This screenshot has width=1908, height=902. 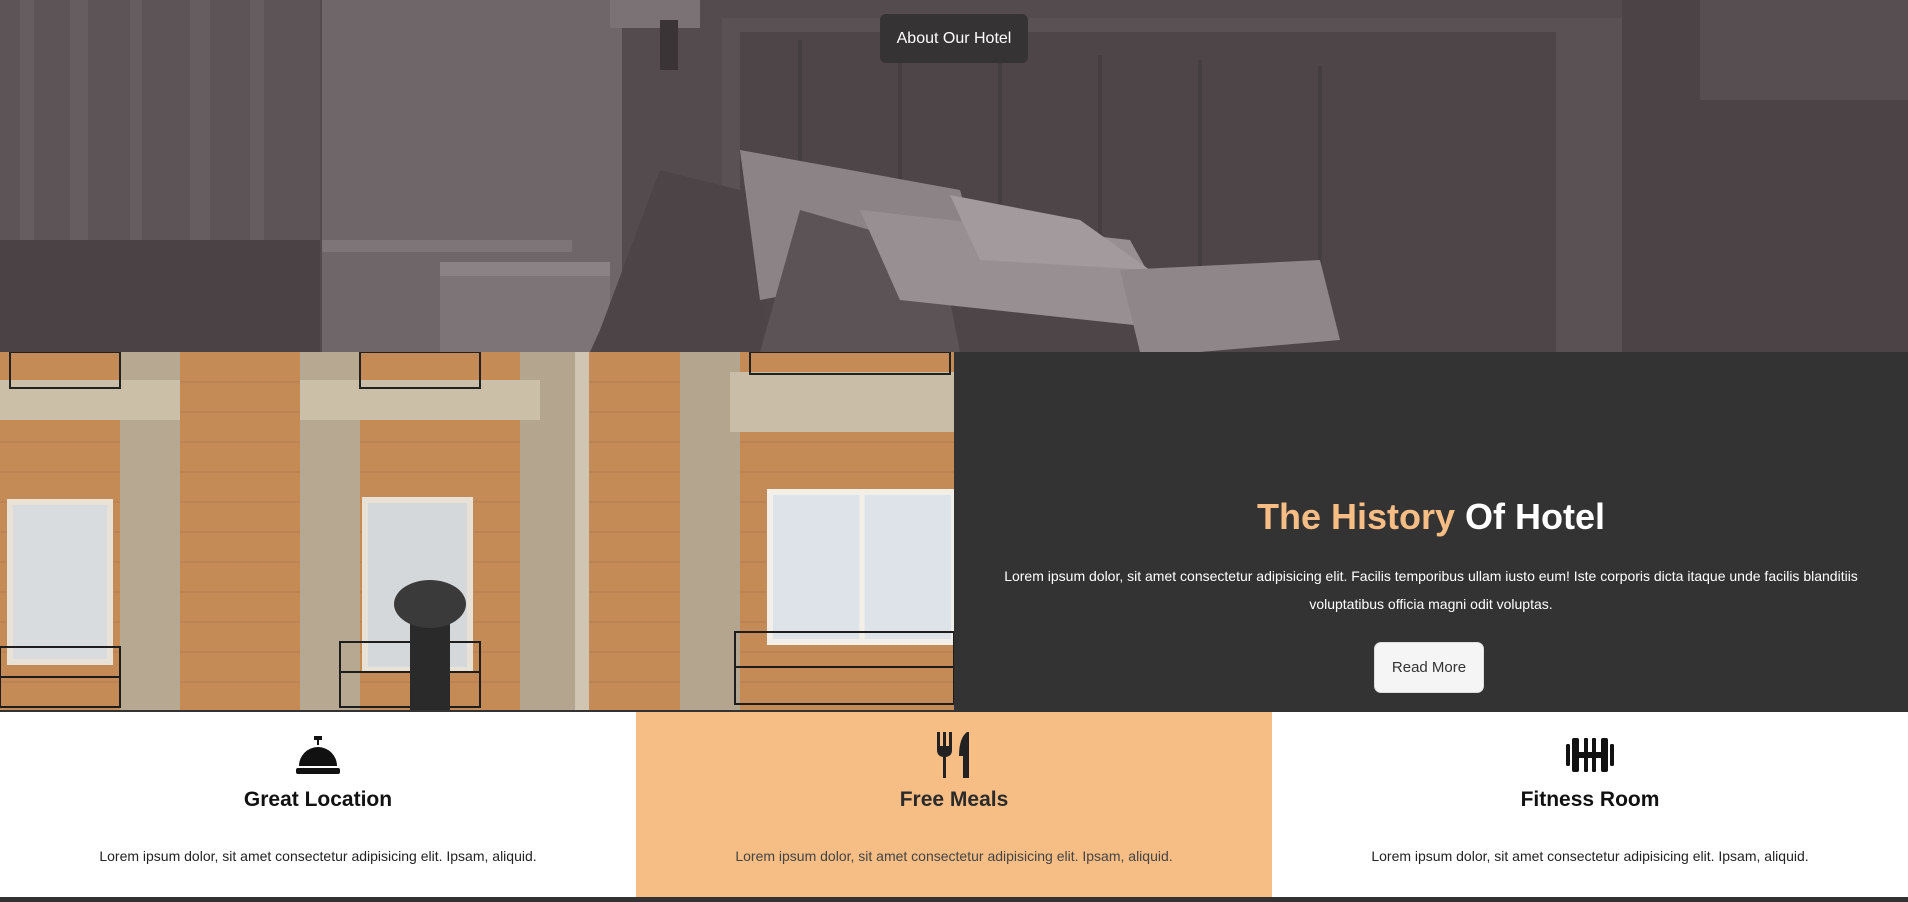 What do you see at coordinates (1535, 516) in the screenshot?
I see `history-title-rest: Of Hotel` at bounding box center [1535, 516].